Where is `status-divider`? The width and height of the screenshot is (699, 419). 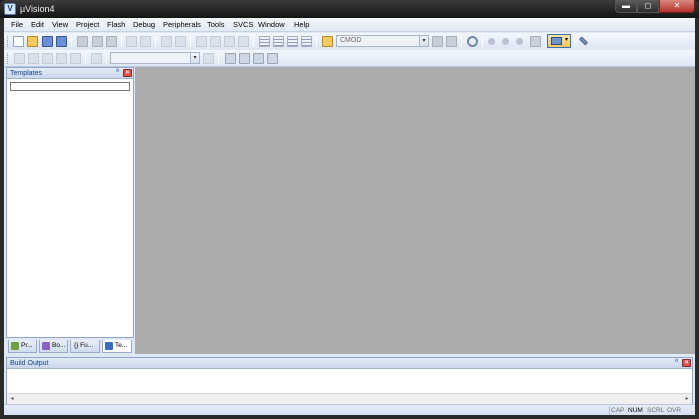
status-divider is located at coordinates (609, 410).